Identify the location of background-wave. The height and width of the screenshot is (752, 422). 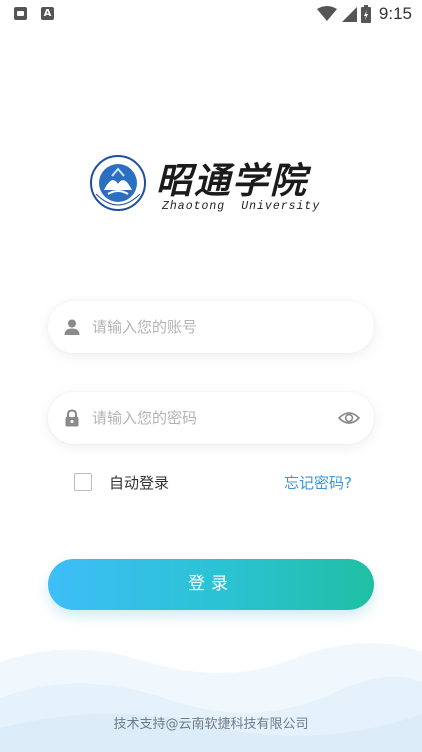
(211, 697).